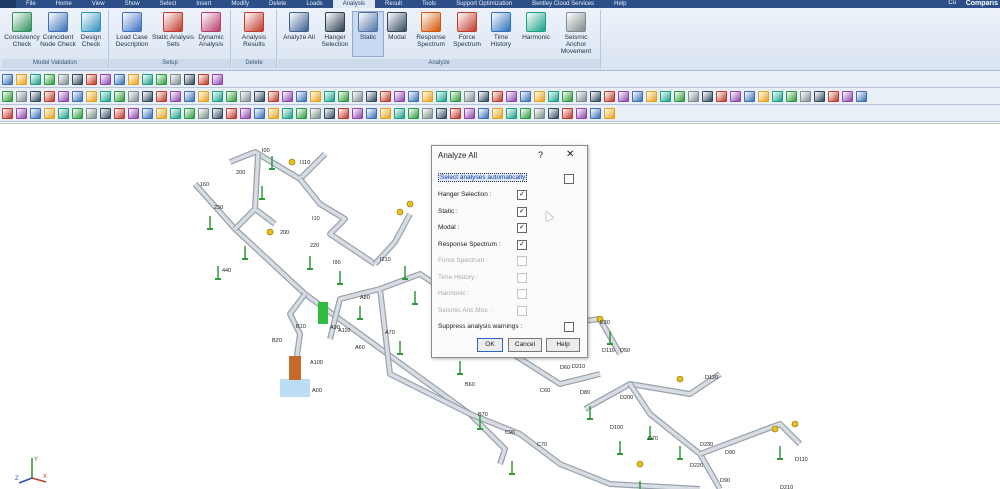 The width and height of the screenshot is (1000, 489). What do you see at coordinates (22, 30) in the screenshot?
I see `consistency-check-button: Consistency Check` at bounding box center [22, 30].